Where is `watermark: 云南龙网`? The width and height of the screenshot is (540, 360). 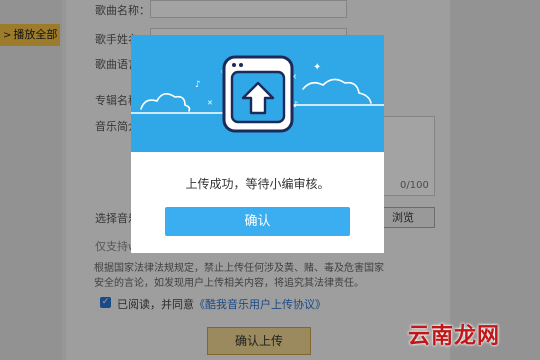
watermark: 云南龙网 is located at coordinates (454, 336).